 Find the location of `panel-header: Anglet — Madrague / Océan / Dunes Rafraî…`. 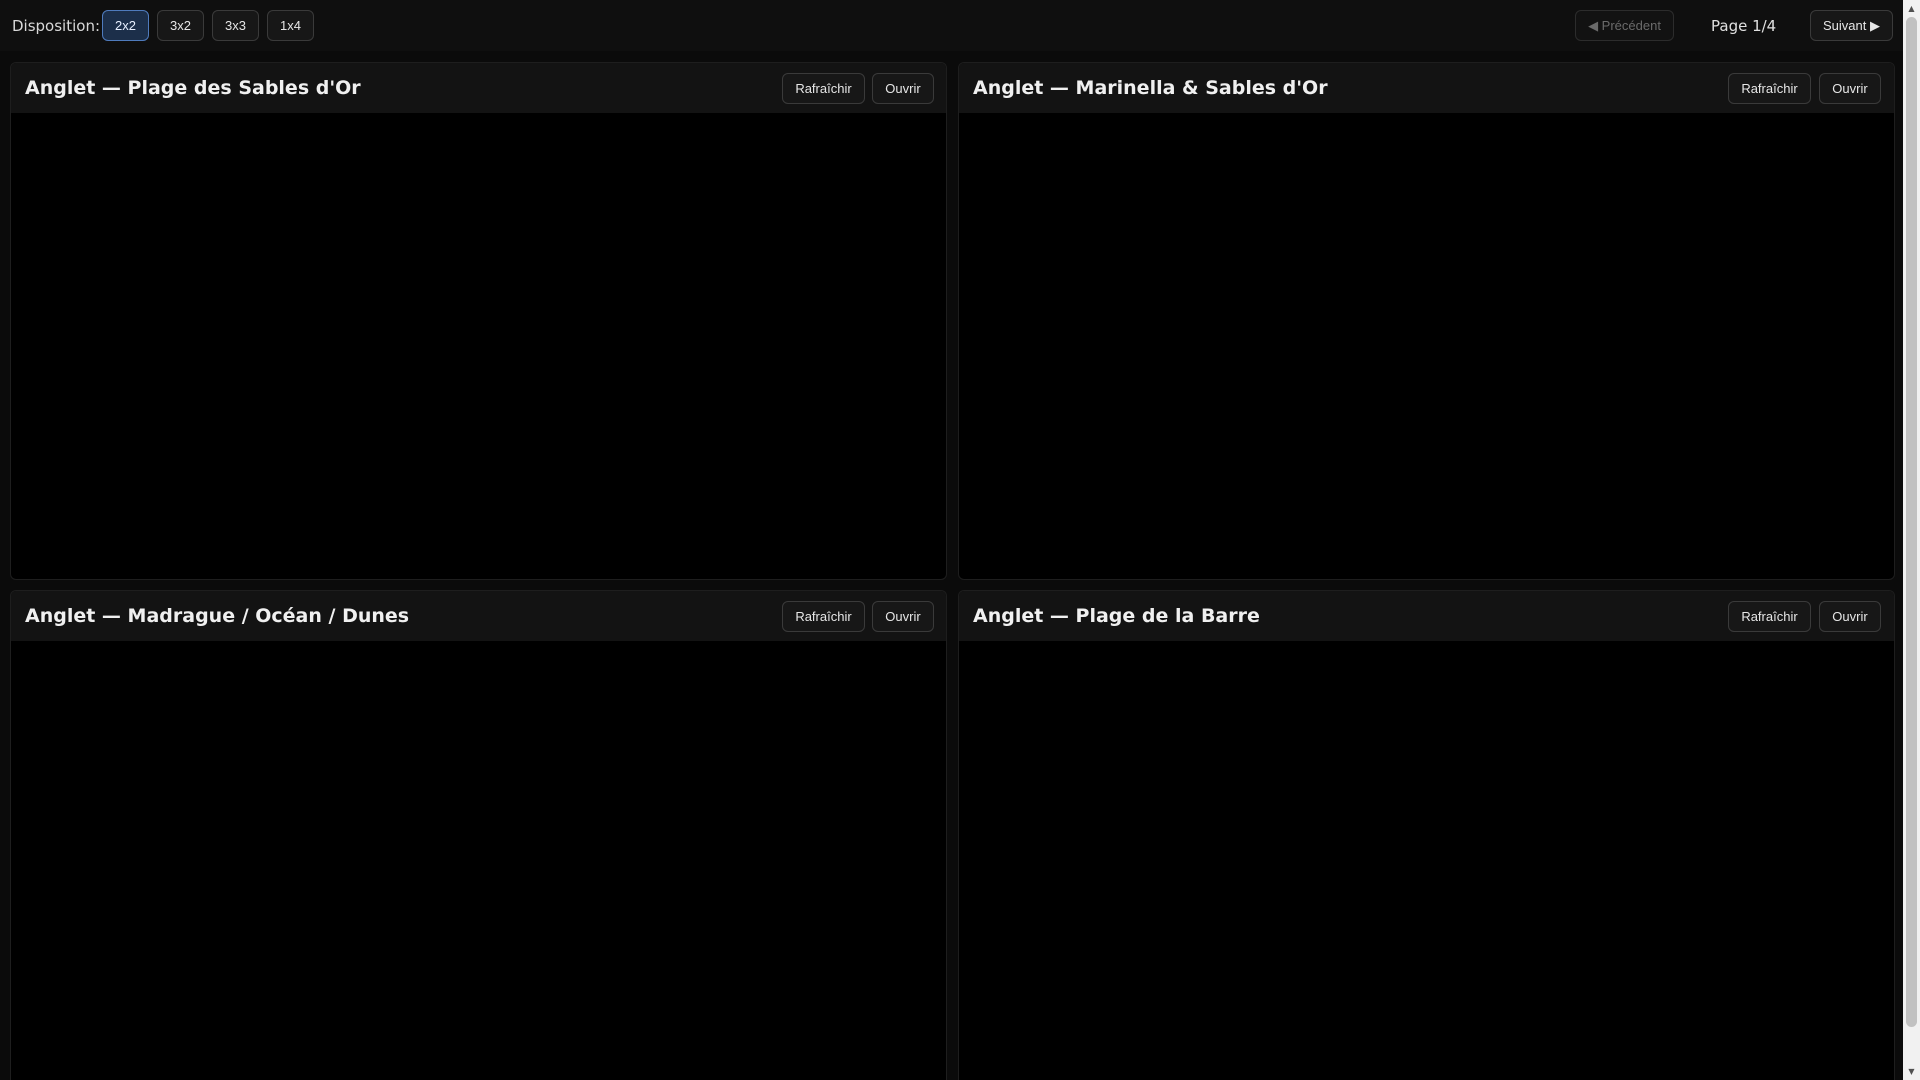

panel-header: Anglet — Madrague / Océan / Dunes Rafraî… is located at coordinates (478, 616).